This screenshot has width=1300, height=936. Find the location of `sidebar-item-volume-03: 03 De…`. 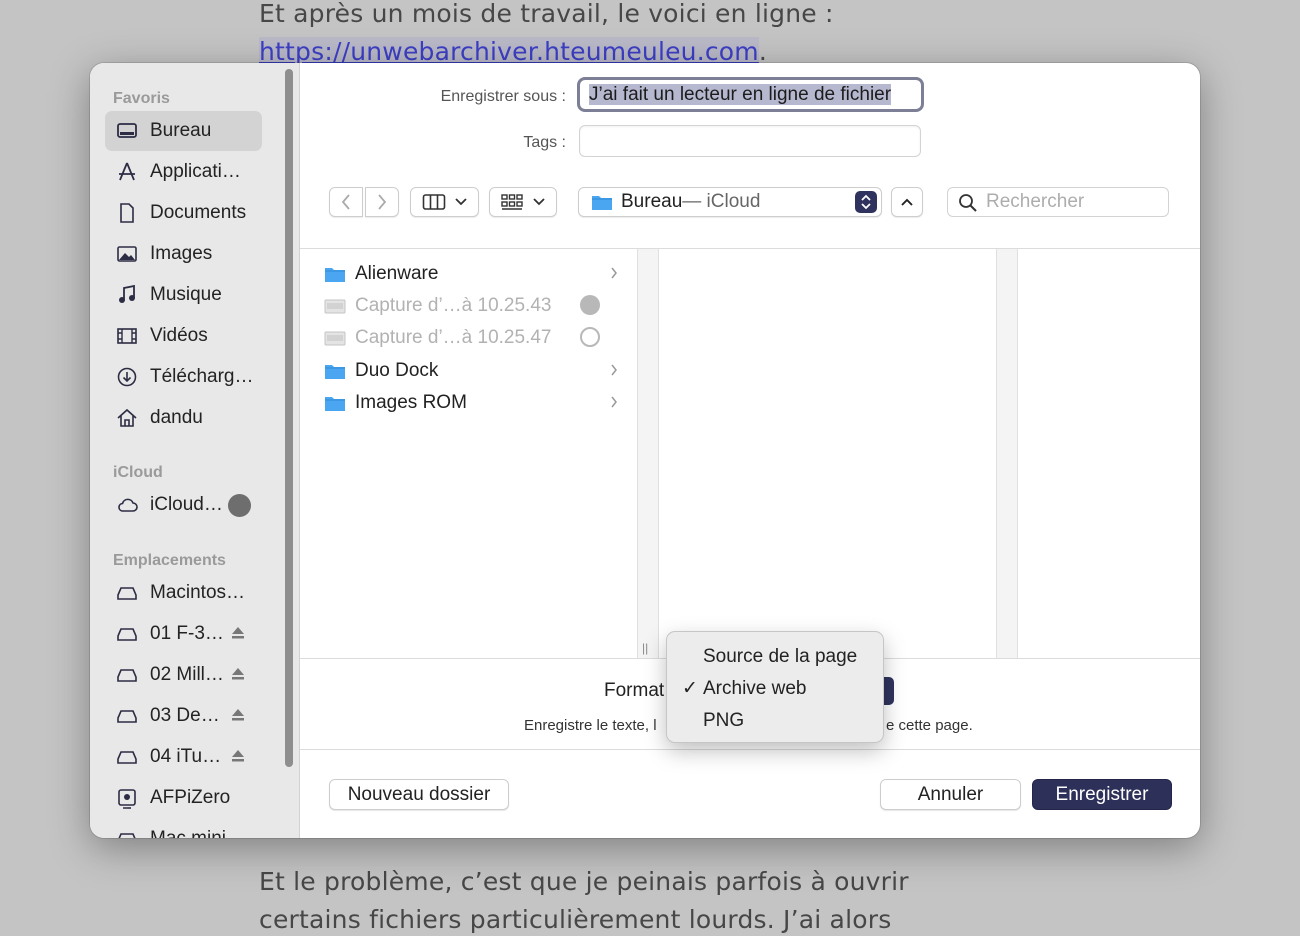

sidebar-item-volume-03: 03 De… is located at coordinates (183, 716).